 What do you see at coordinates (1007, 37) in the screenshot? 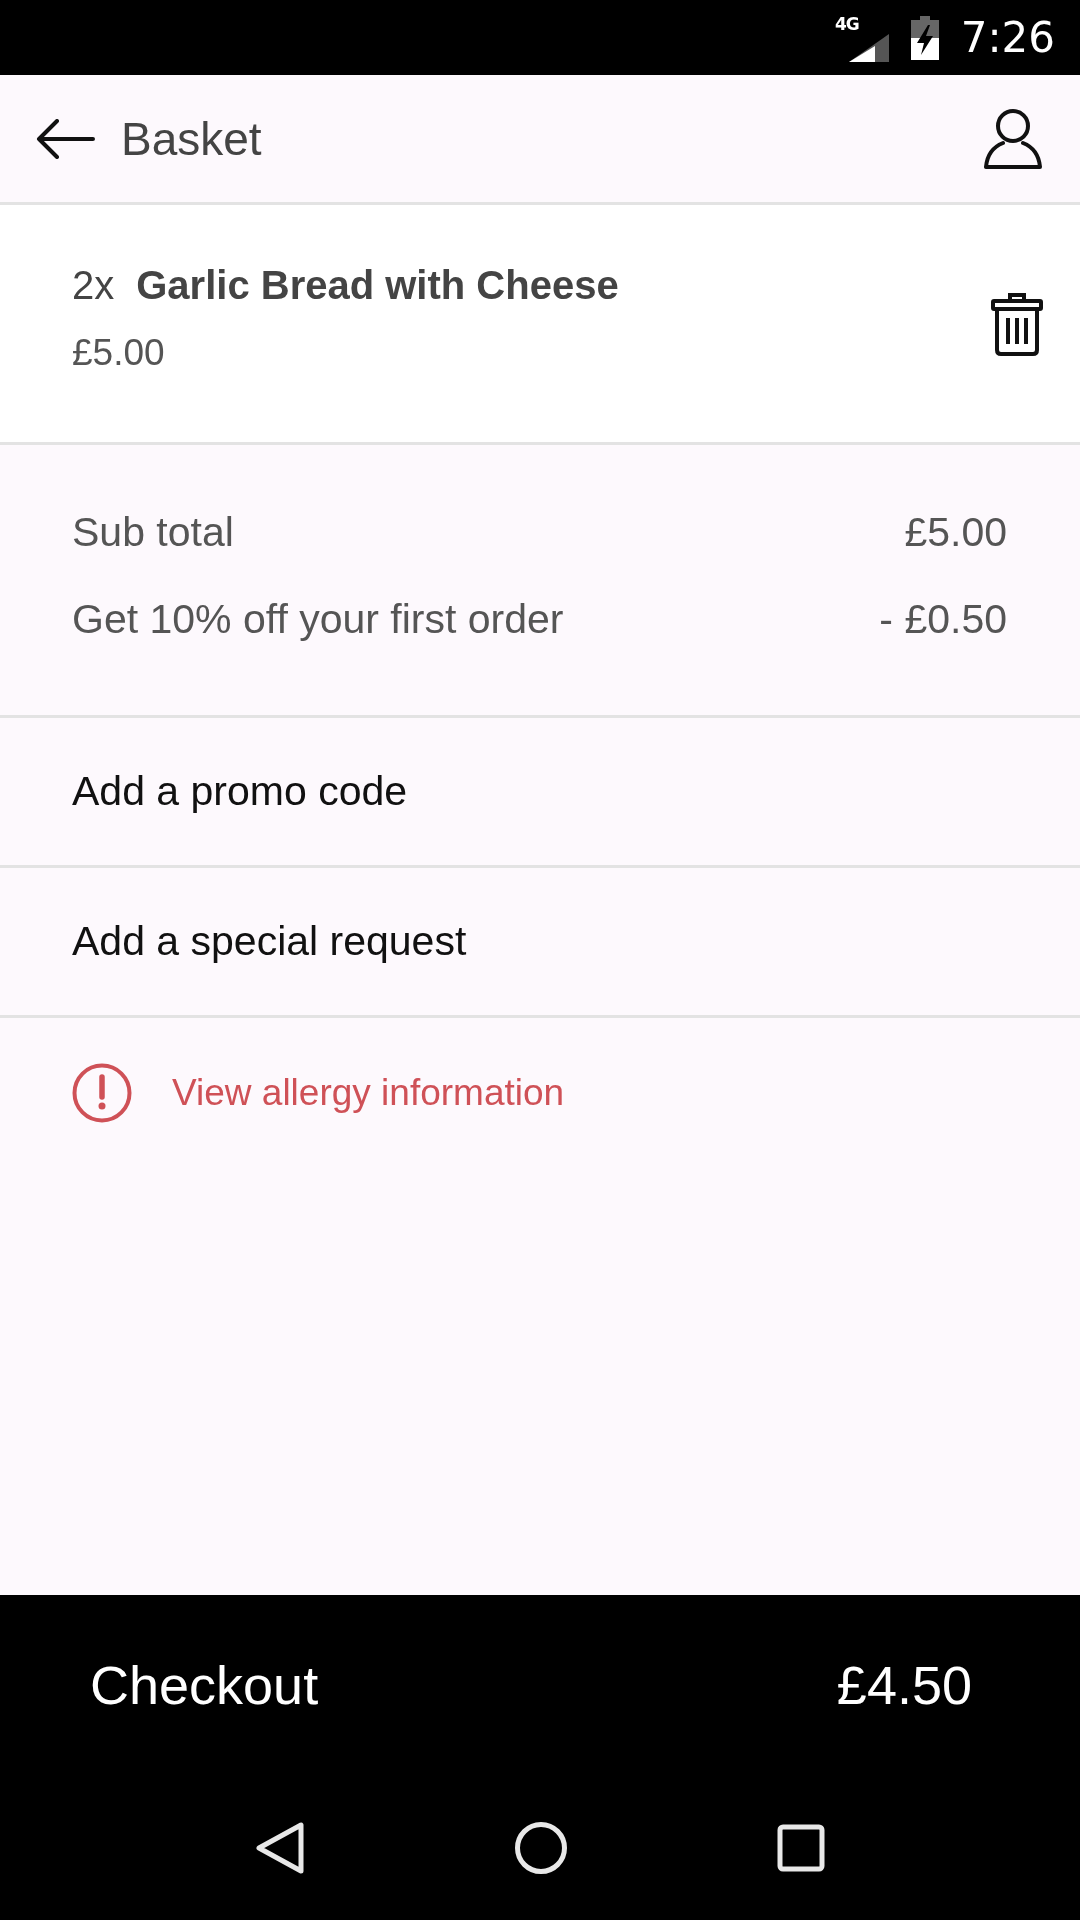
I see `status-time: 7:26` at bounding box center [1007, 37].